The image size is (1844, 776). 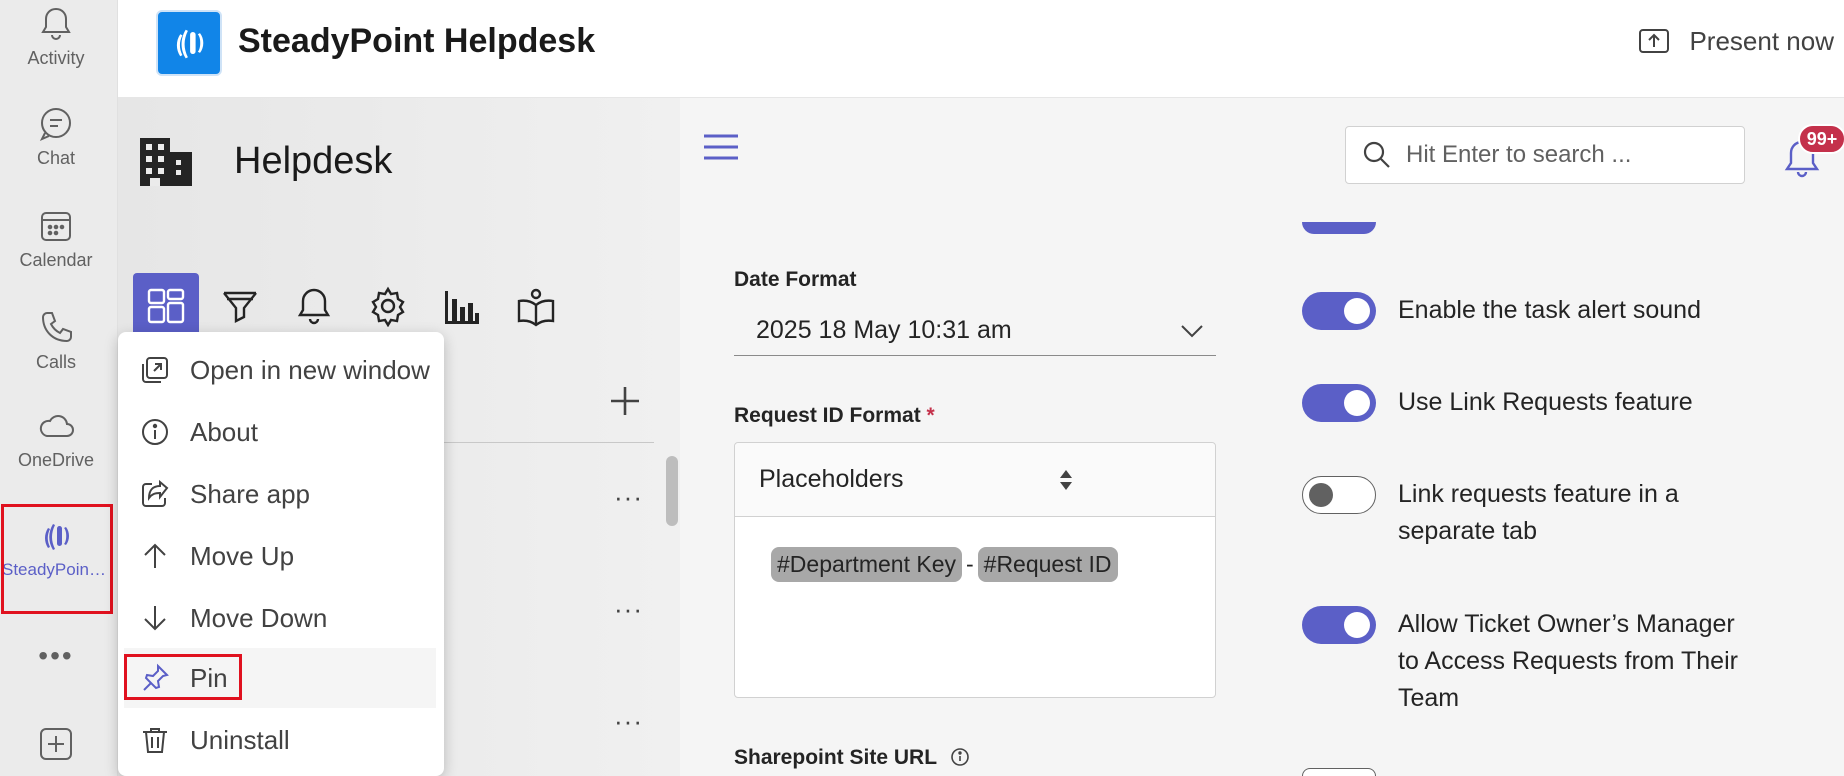 What do you see at coordinates (975, 480) in the screenshot?
I see `placeholders-select: Placeholders` at bounding box center [975, 480].